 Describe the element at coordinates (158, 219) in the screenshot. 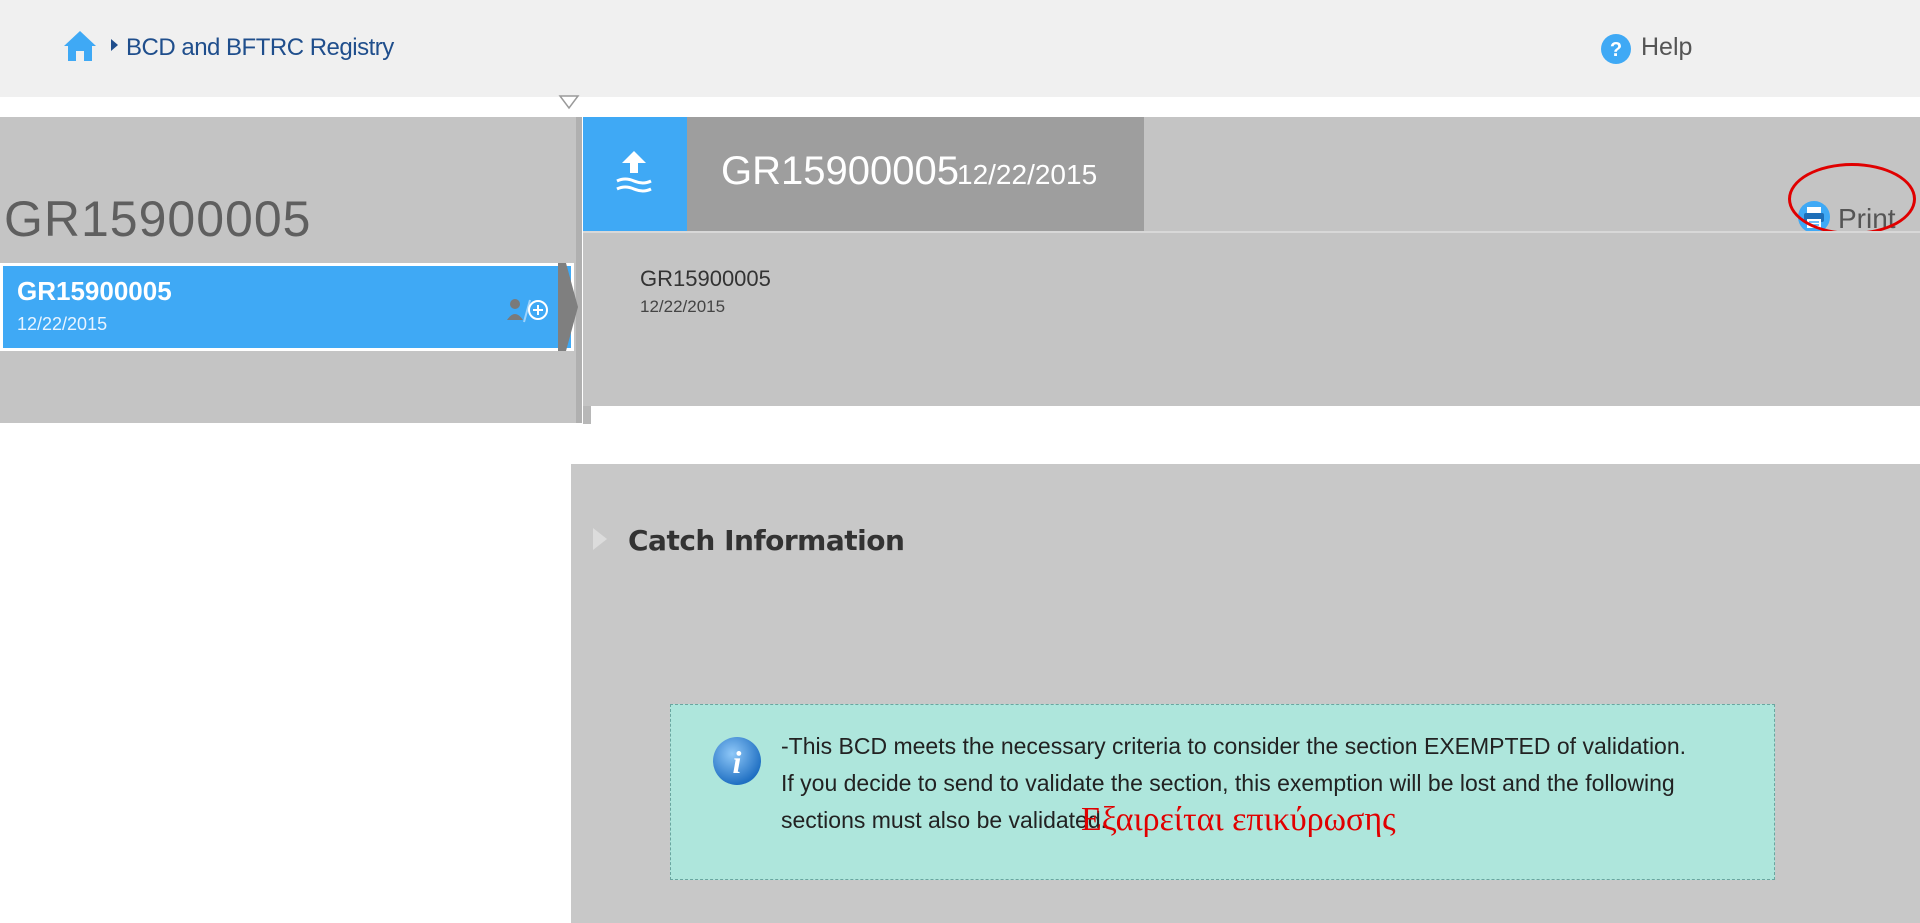

I see `panel-title: GR15900005` at that location.